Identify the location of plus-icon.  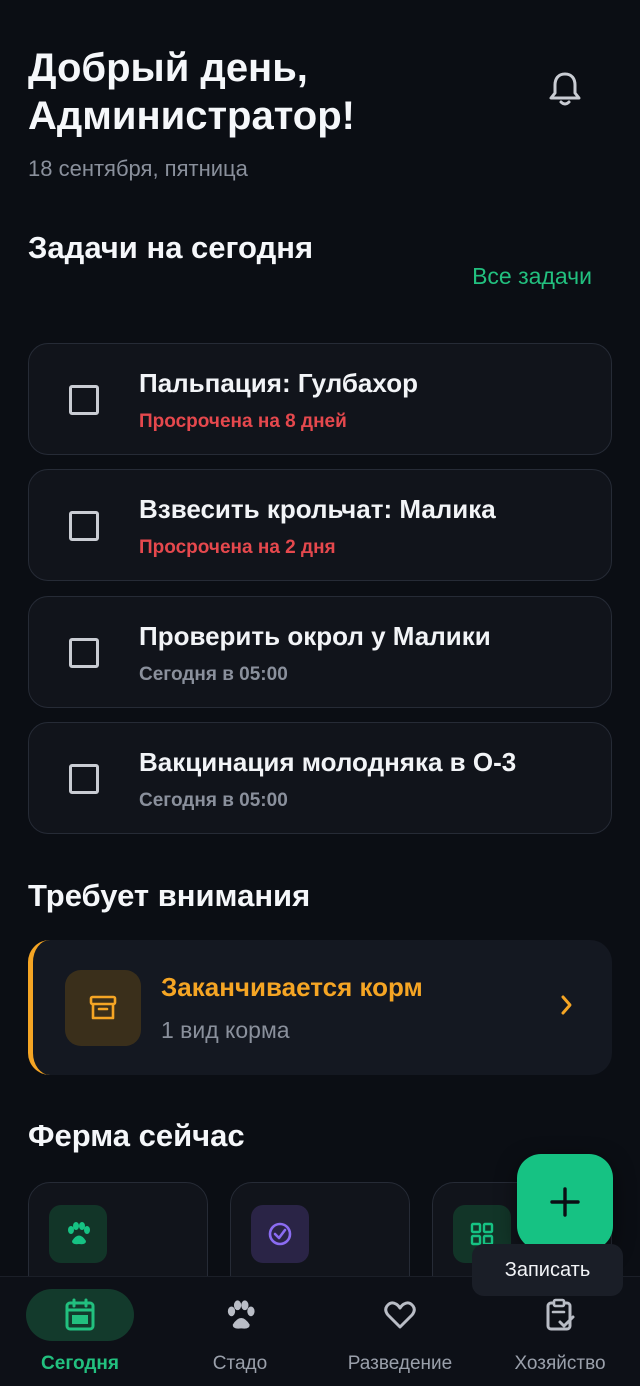
(565, 1202).